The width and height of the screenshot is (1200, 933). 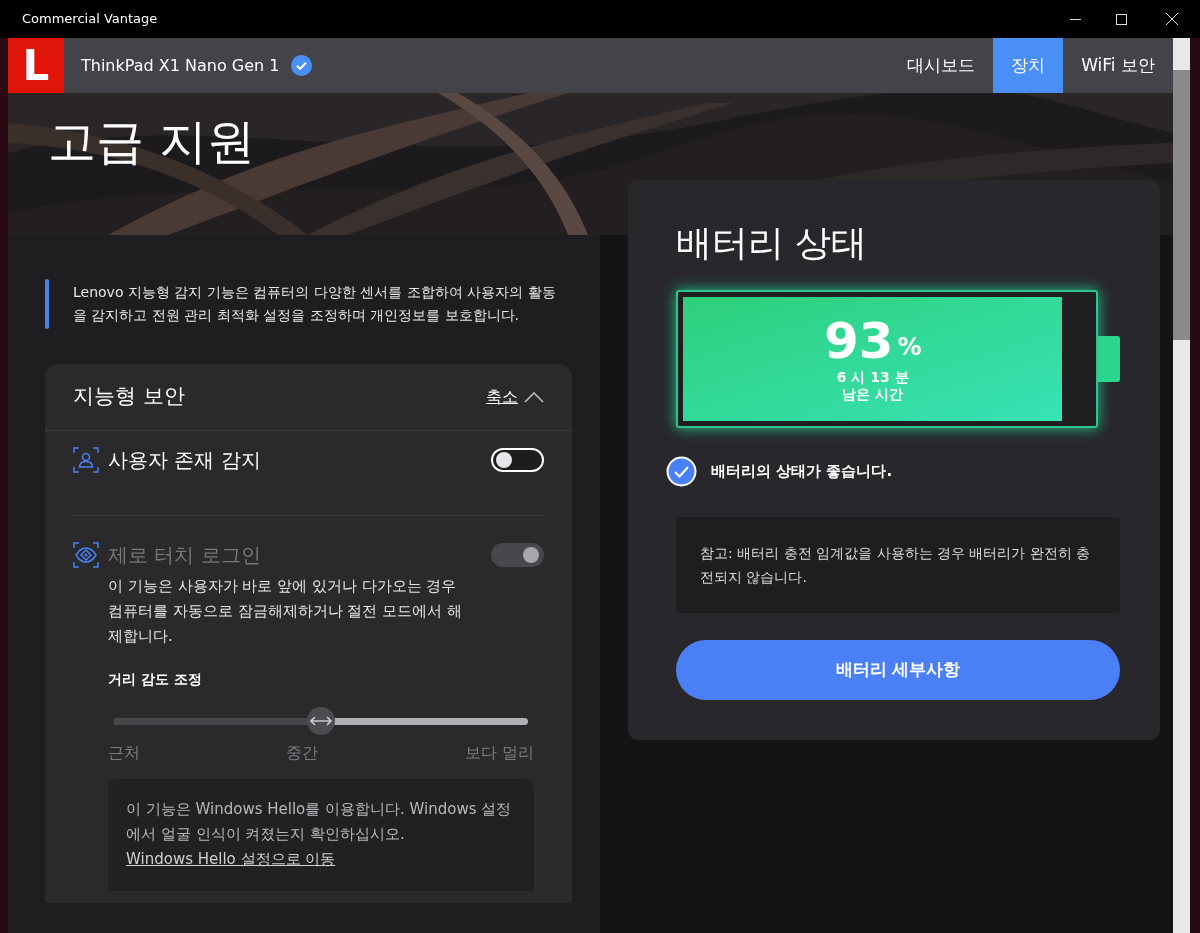 I want to click on logo: L, so click(x=36, y=65).